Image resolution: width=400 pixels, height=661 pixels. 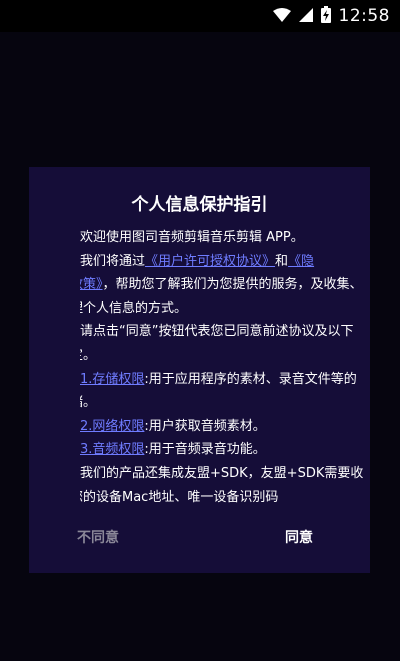 What do you see at coordinates (282, 261) in the screenshot?
I see `notice-and: 和` at bounding box center [282, 261].